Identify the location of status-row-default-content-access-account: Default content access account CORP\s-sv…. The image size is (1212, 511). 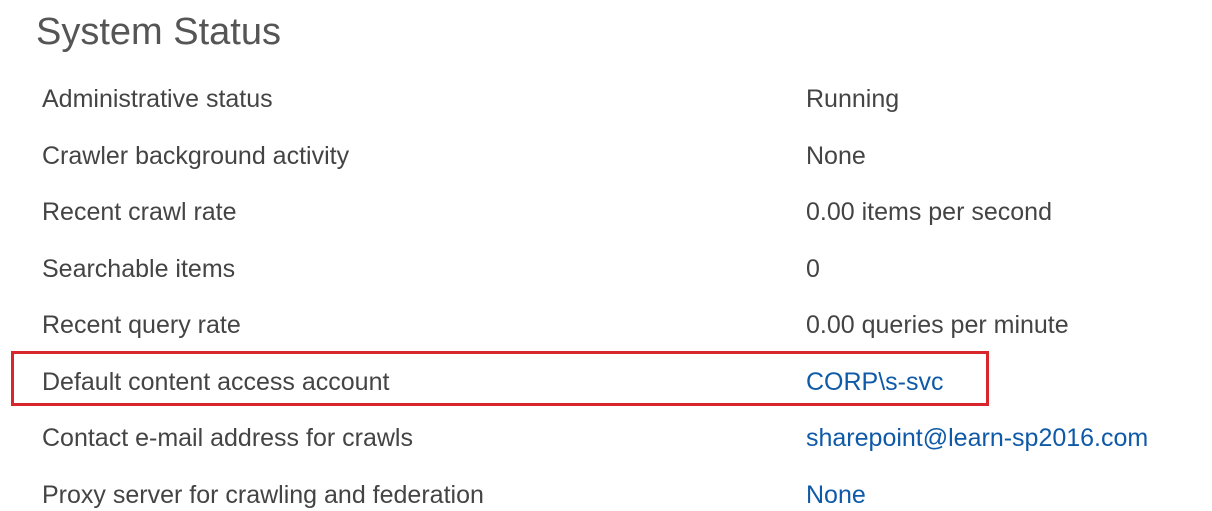
(606, 382).